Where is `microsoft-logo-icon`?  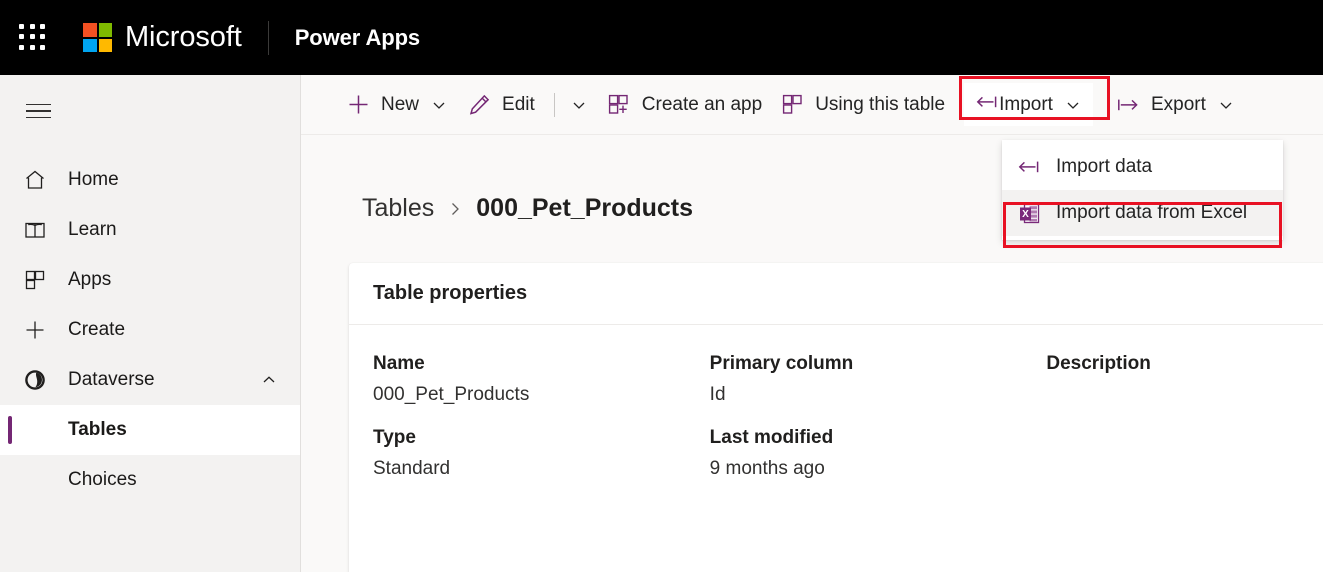
microsoft-logo-icon is located at coordinates (97, 37).